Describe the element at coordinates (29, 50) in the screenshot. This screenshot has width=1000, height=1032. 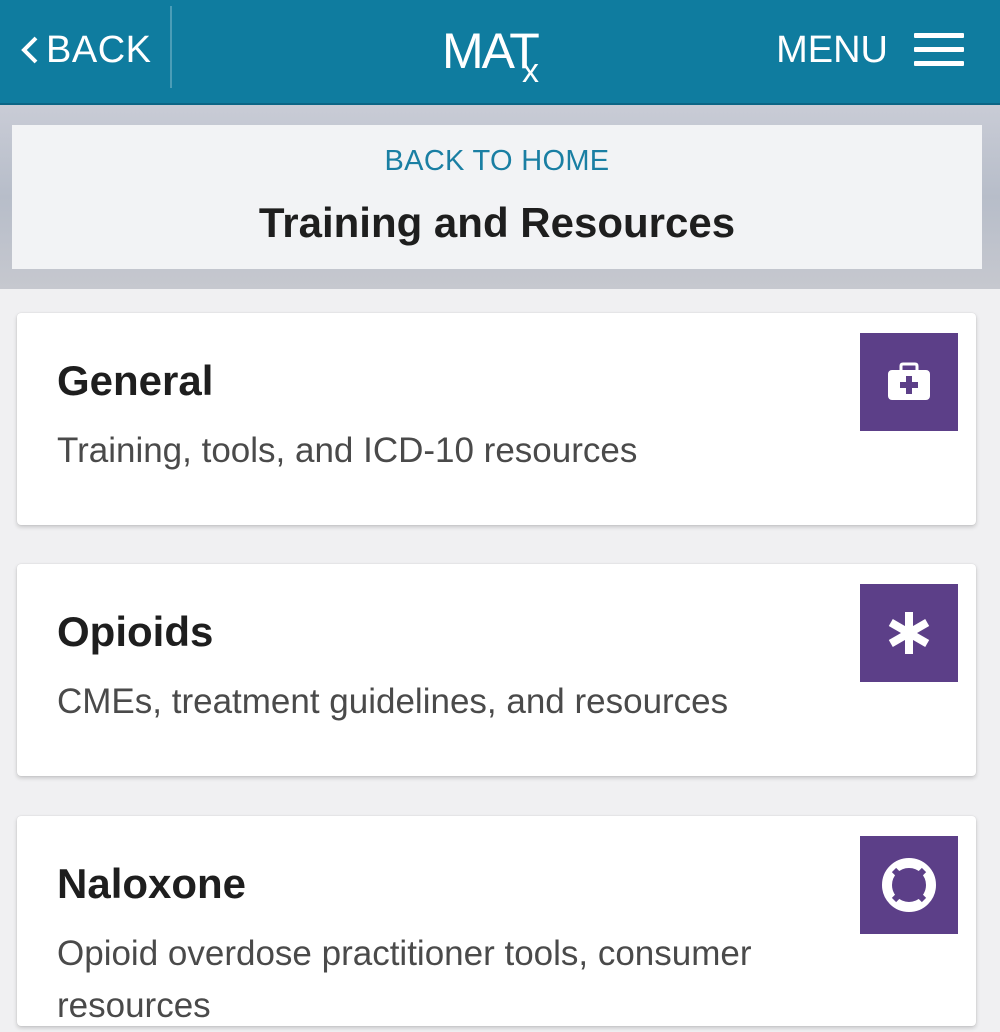
I see `chevron-left-icon` at that location.